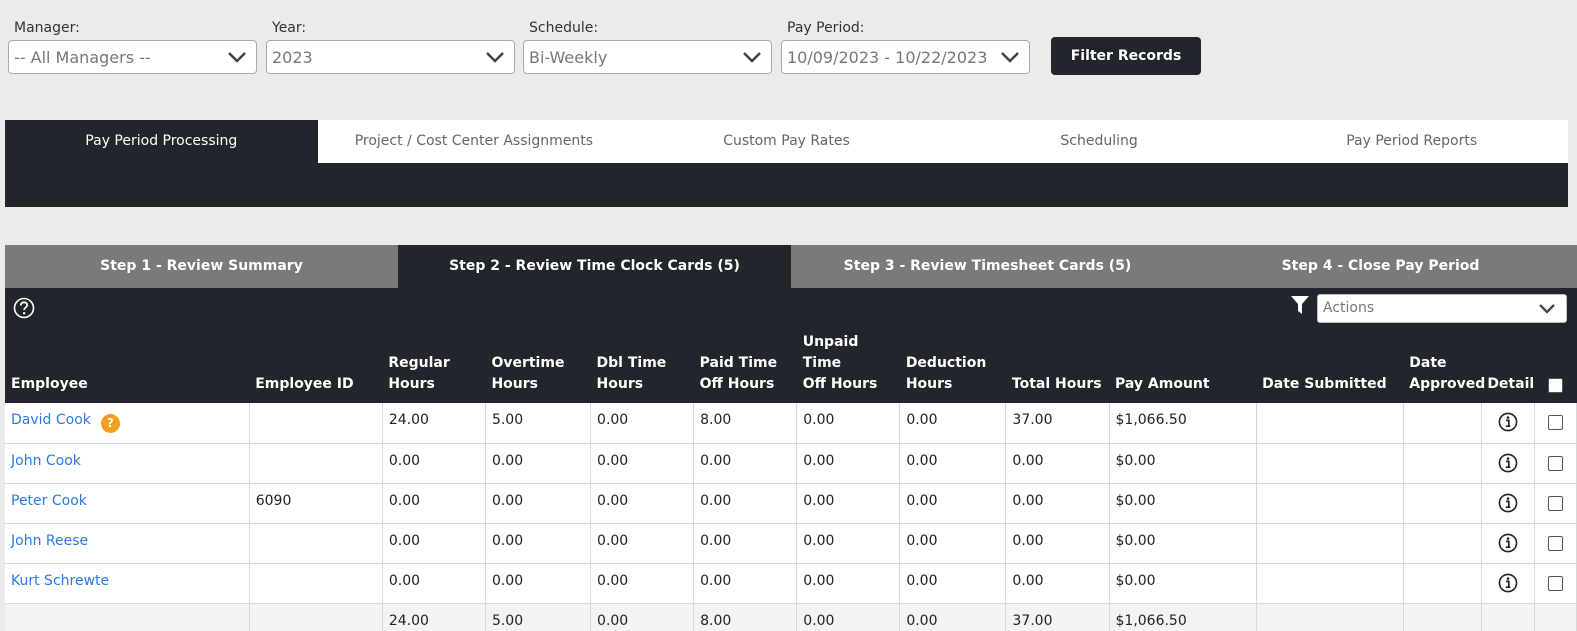 The height and width of the screenshot is (631, 1577). What do you see at coordinates (1330, 617) in the screenshot?
I see `totals-empty-cell` at bounding box center [1330, 617].